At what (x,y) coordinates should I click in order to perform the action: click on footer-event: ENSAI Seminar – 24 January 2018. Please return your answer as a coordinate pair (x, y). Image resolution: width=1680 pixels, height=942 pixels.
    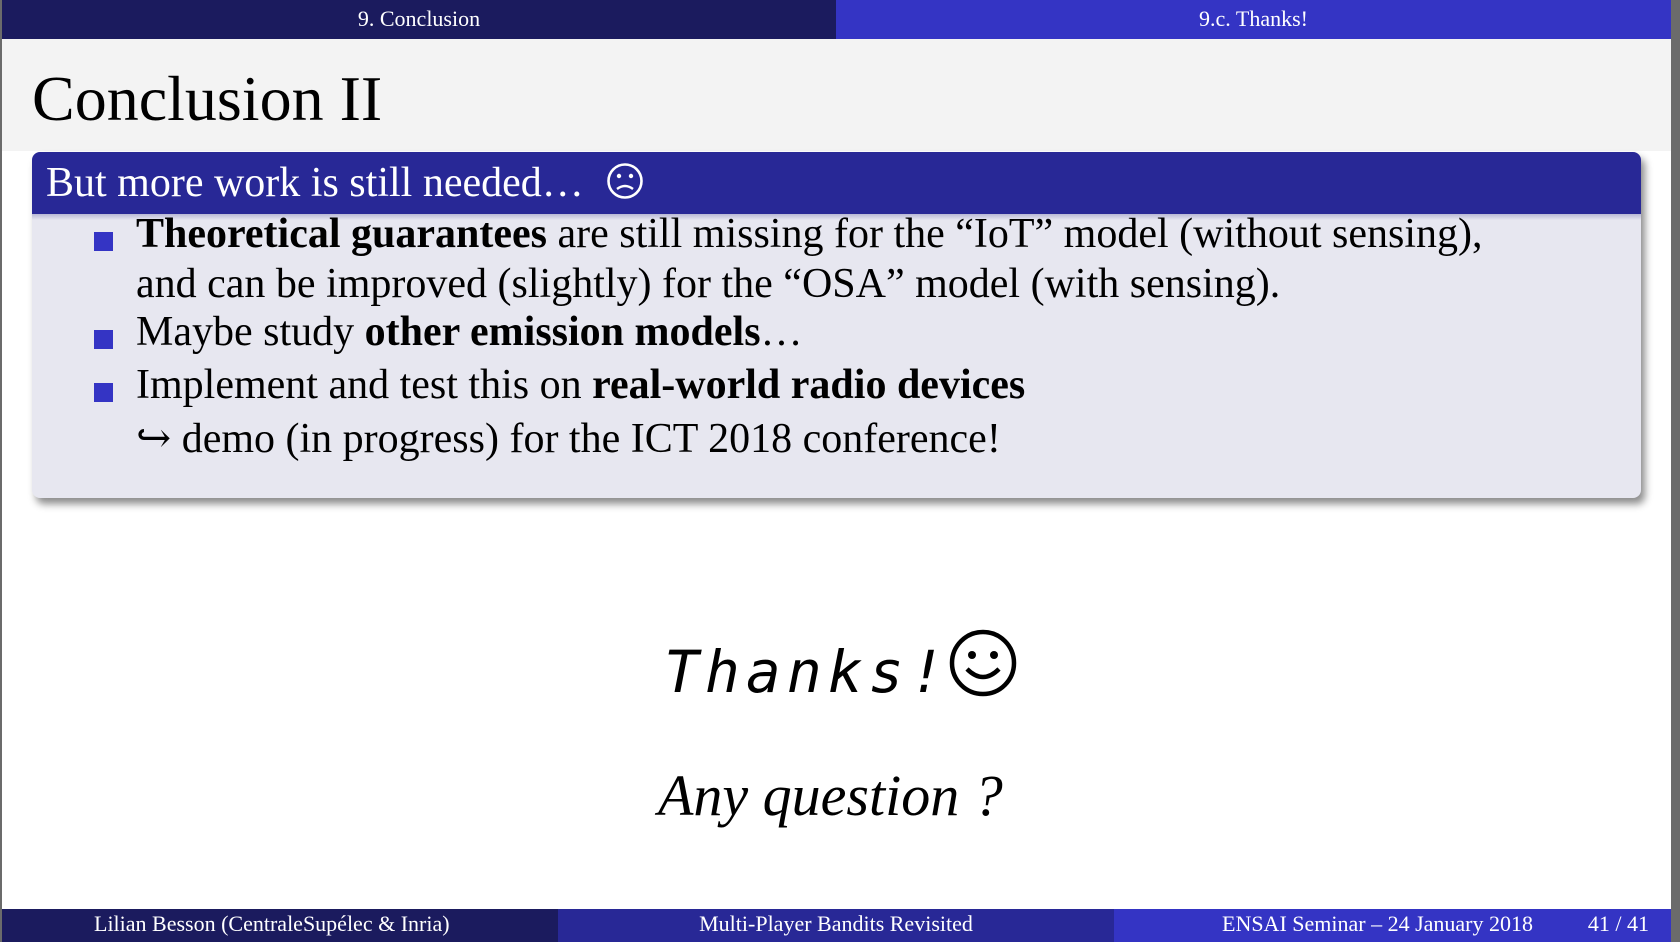
    Looking at the image, I should click on (1378, 923).